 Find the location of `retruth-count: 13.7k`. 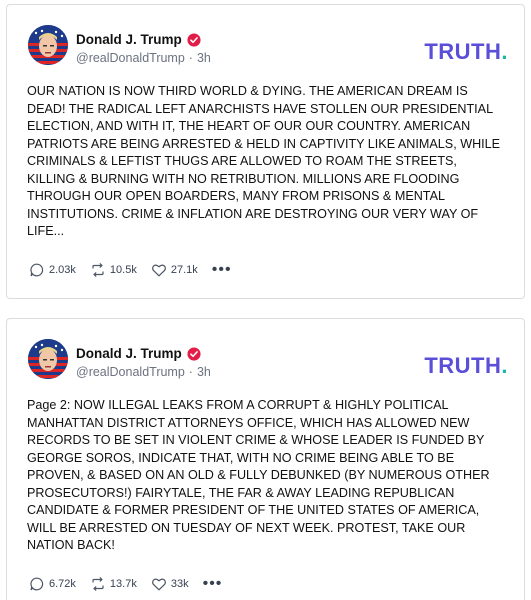

retruth-count: 13.7k is located at coordinates (123, 584).